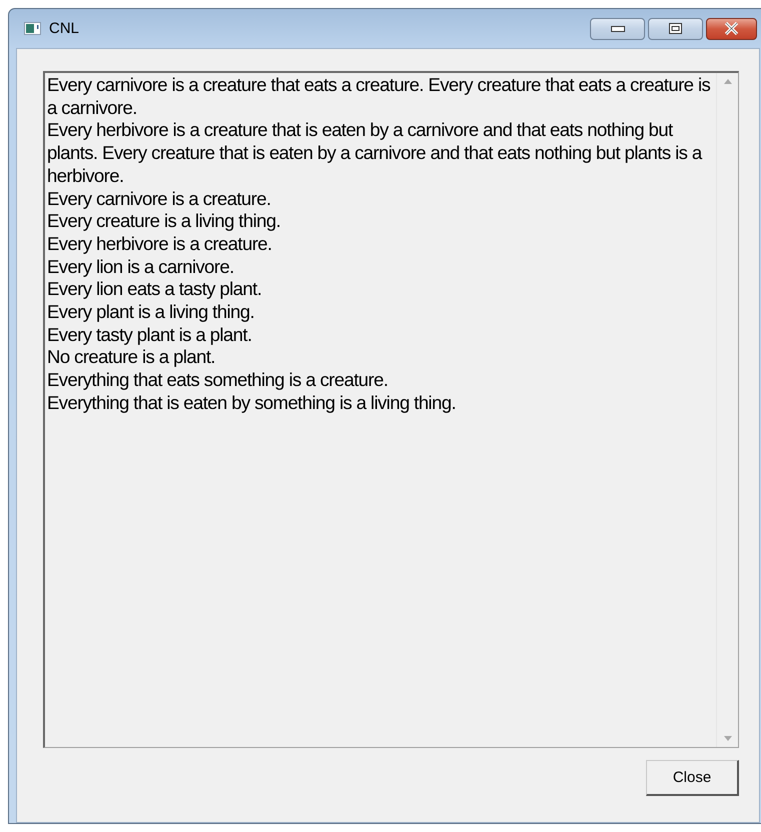 The height and width of the screenshot is (832, 761). I want to click on close-icon, so click(731, 28).